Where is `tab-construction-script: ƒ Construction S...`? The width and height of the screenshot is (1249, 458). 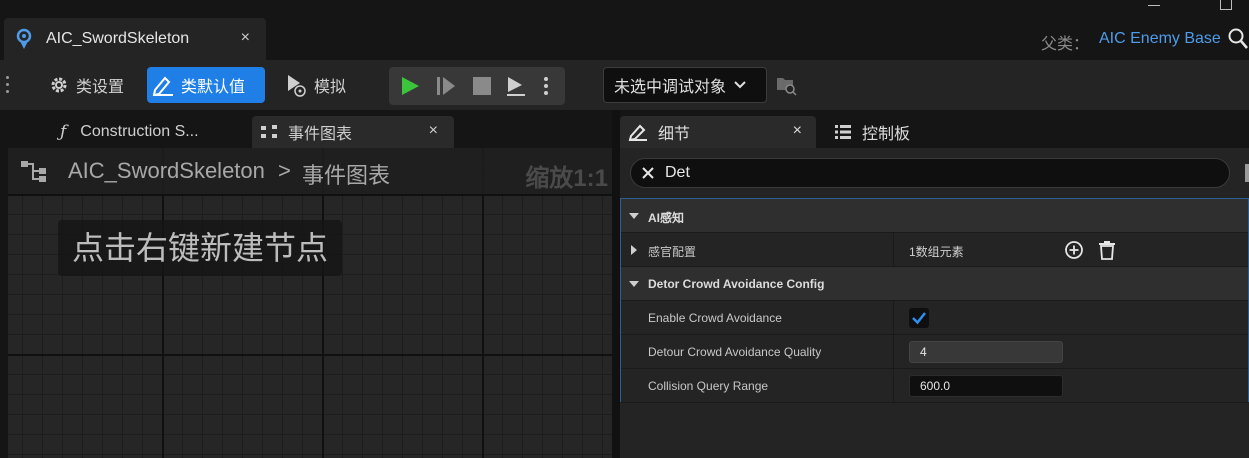 tab-construction-script: ƒ Construction S... is located at coordinates (150, 132).